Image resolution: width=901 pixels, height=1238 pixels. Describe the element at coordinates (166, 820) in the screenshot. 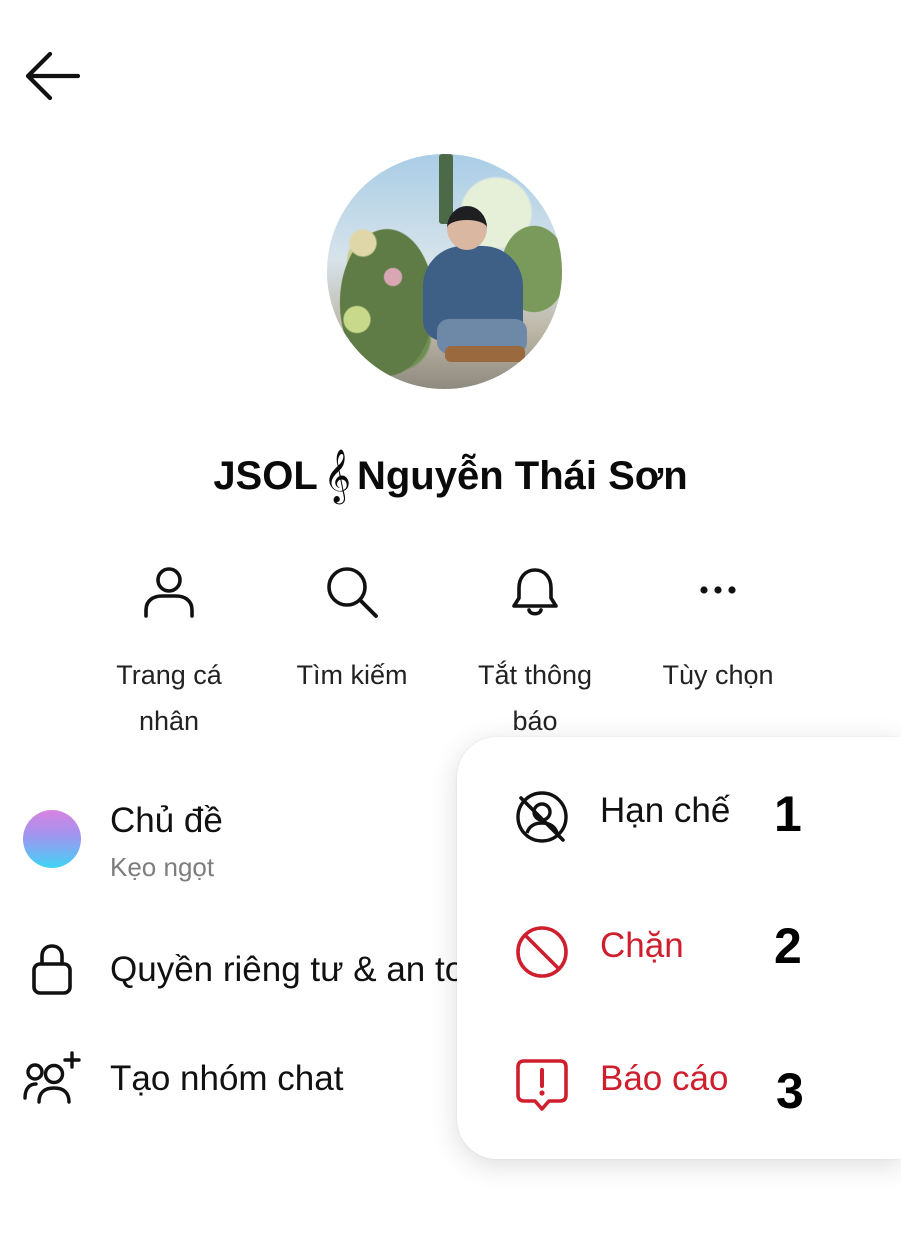

I see `theme-label: Chủ đề` at that location.